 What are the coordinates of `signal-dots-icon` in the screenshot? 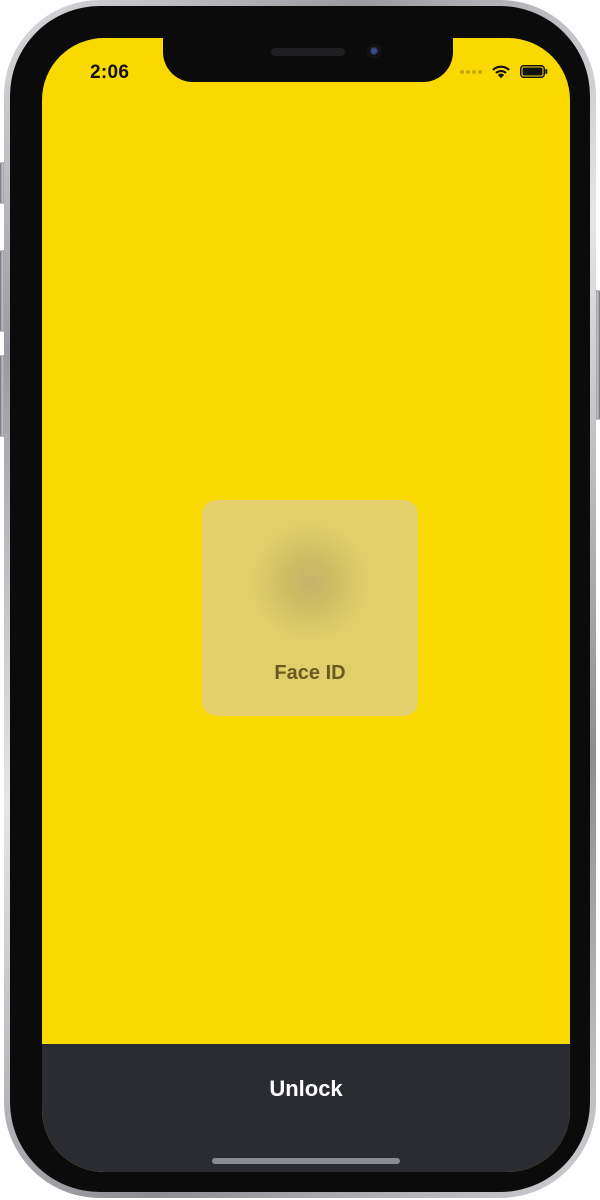 It's located at (471, 71).